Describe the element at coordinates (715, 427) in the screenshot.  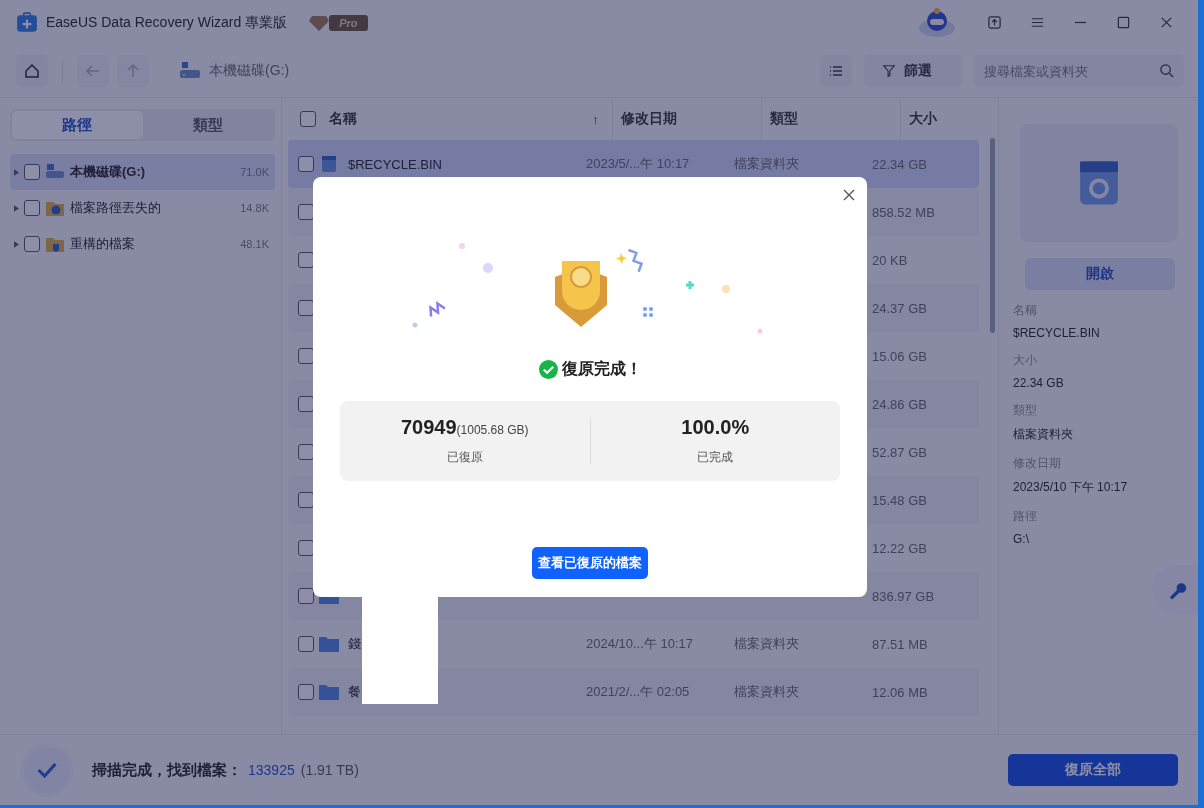
I see `stat-value: 100.0%` at that location.